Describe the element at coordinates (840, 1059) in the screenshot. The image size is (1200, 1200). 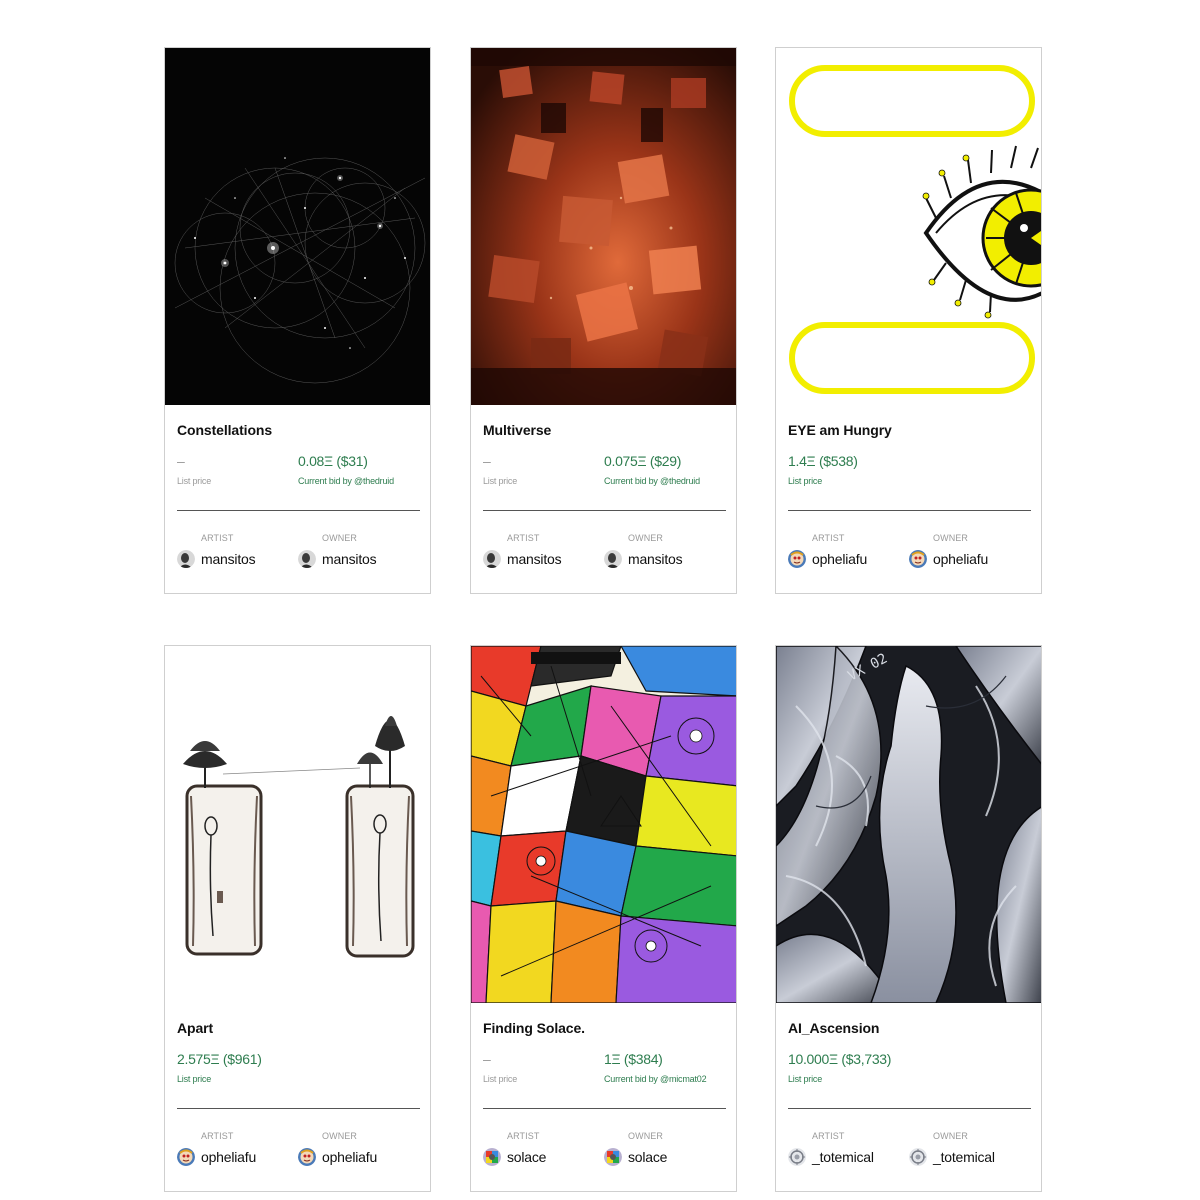
I see `list-price-value: 10.000Ξ ($3,733)` at that location.